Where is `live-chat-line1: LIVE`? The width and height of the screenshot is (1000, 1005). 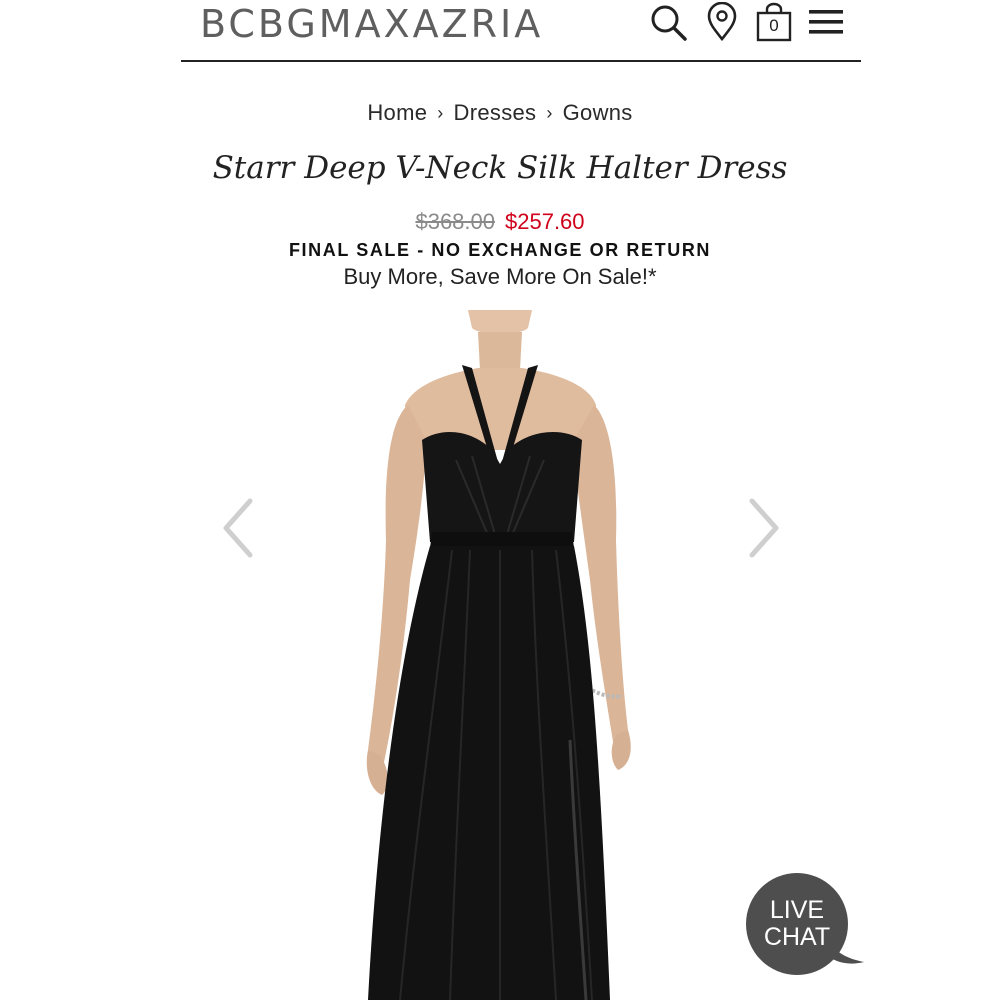
live-chat-line1: LIVE is located at coordinates (797, 910).